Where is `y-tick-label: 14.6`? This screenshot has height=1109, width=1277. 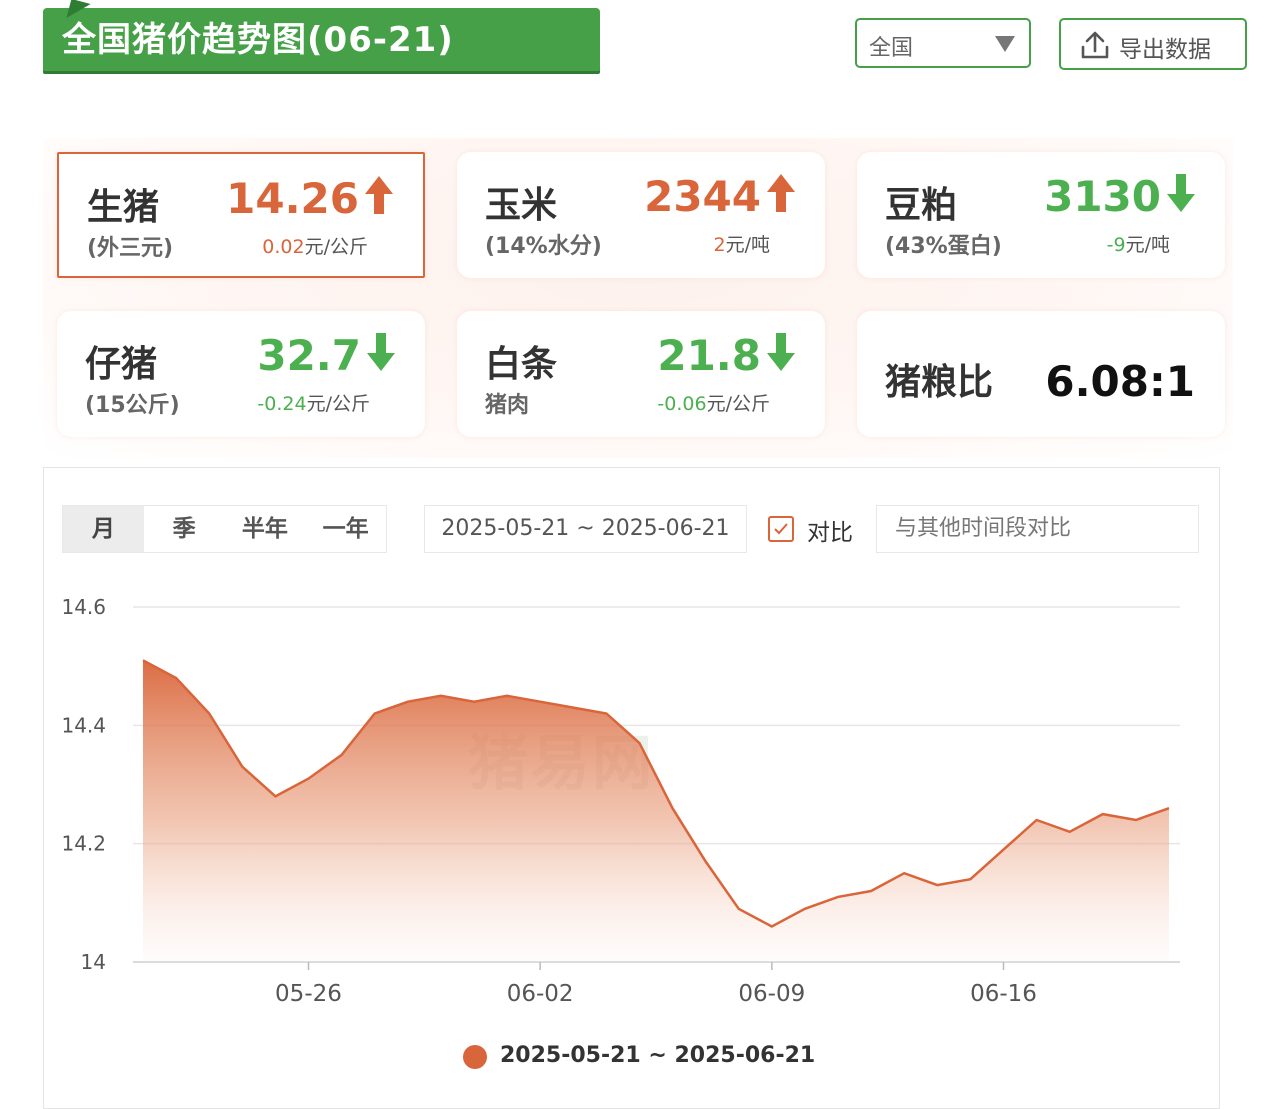 y-tick-label: 14.6 is located at coordinates (83, 607).